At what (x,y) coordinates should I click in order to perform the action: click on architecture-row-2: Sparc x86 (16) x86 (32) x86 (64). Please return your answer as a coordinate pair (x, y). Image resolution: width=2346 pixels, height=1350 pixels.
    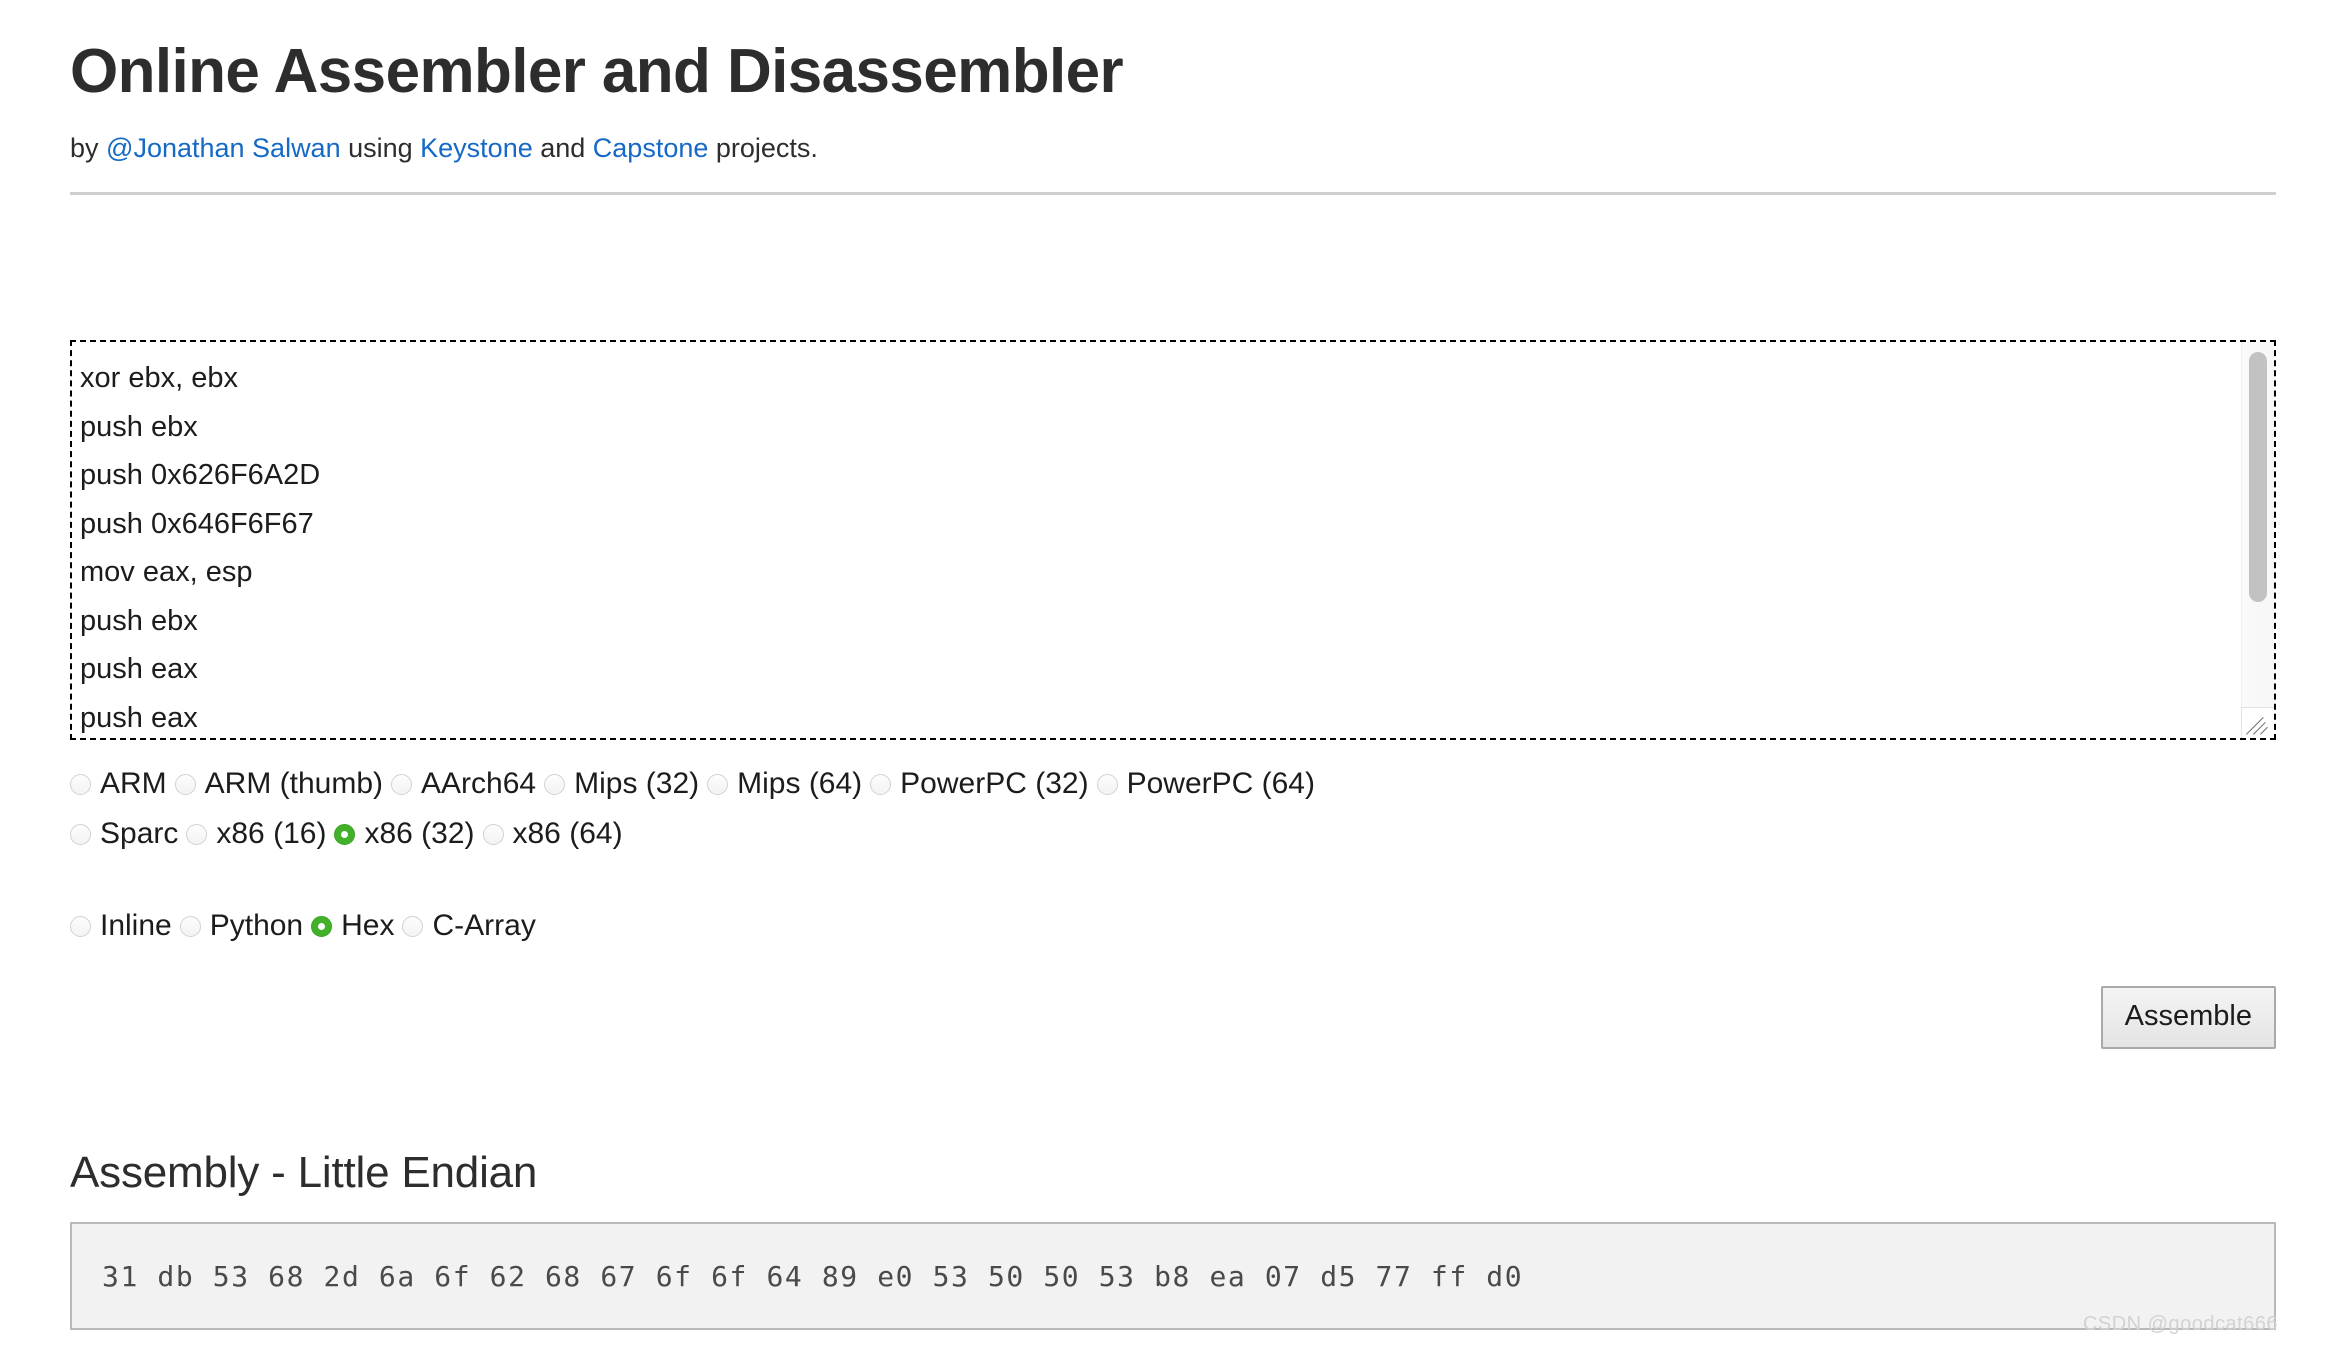
    Looking at the image, I should click on (1173, 834).